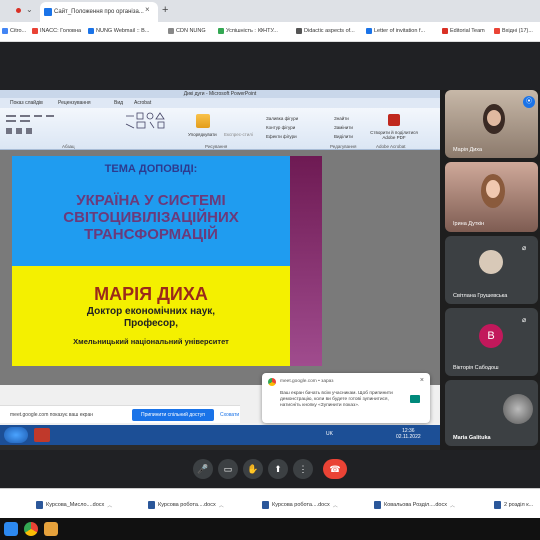  I want to click on keyboard-language: UK, so click(329, 434).